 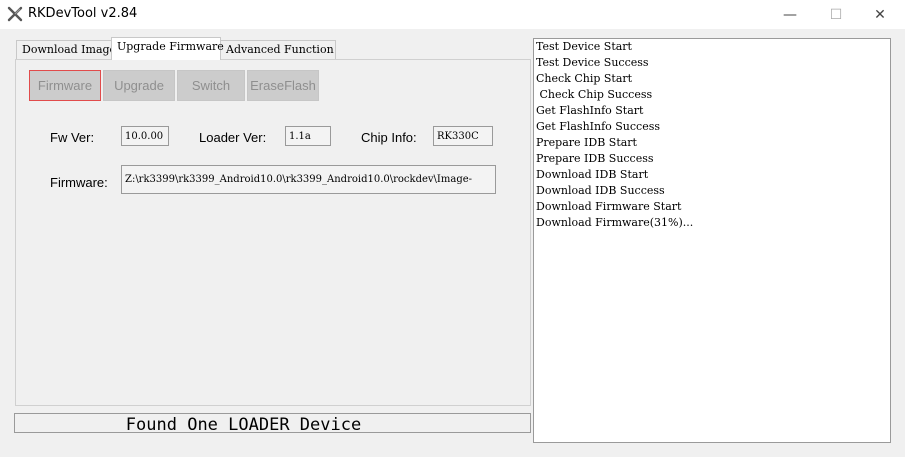 I want to click on log-line: Prepare IDB Success, so click(x=595, y=158).